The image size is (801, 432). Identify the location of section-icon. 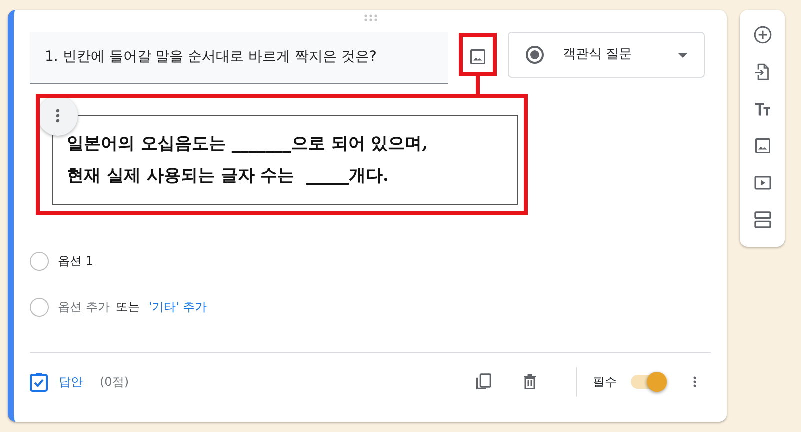
(762, 220).